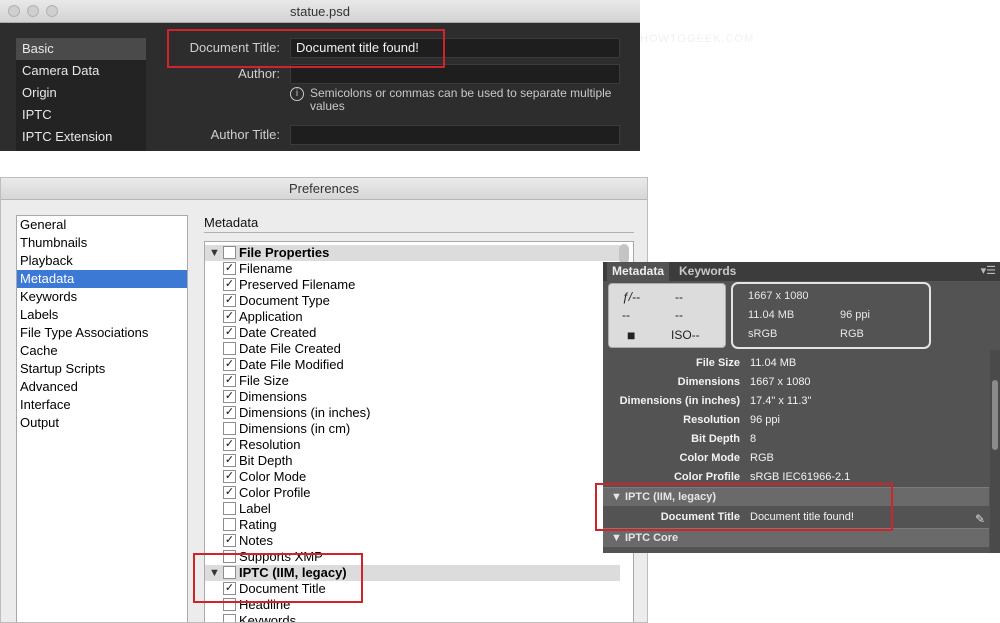 This screenshot has height=623, width=1000. Describe the element at coordinates (412, 429) in the screenshot. I see `tree-field-row: Dimensions (in cm)` at that location.